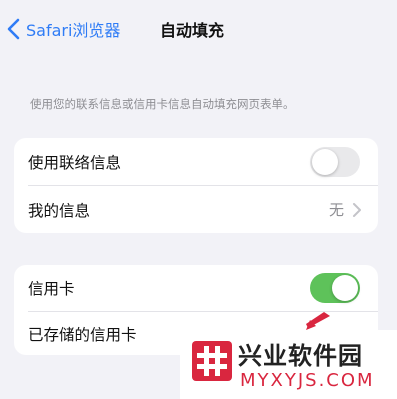  What do you see at coordinates (73, 30) in the screenshot?
I see `back-button-label: Safari浏览器` at bounding box center [73, 30].